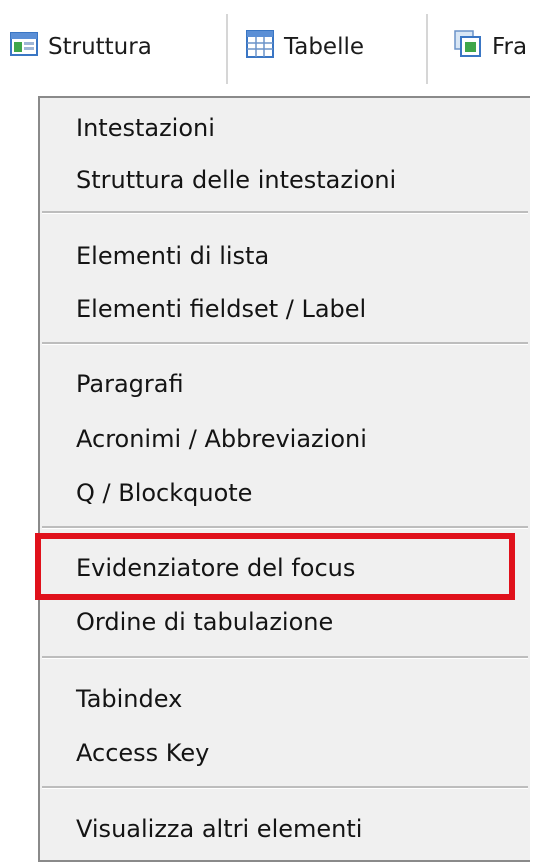  What do you see at coordinates (219, 829) in the screenshot?
I see `menu-item-visualizza-altri: Visualizza altri elementi` at bounding box center [219, 829].